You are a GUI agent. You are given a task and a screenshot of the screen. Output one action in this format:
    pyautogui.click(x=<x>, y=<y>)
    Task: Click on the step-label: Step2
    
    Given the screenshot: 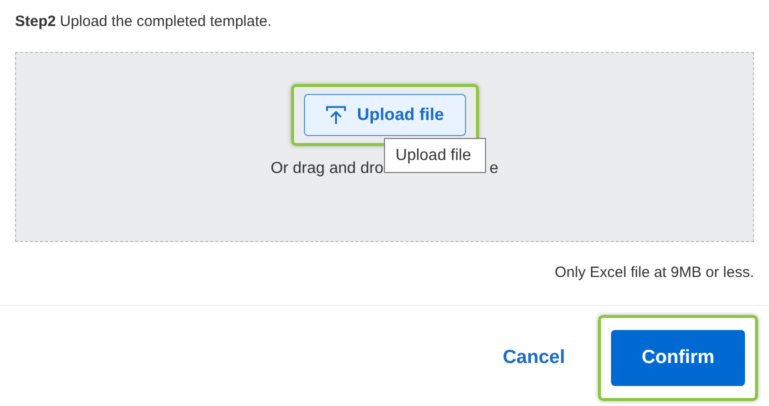 What is the action you would take?
    pyautogui.click(x=35, y=21)
    